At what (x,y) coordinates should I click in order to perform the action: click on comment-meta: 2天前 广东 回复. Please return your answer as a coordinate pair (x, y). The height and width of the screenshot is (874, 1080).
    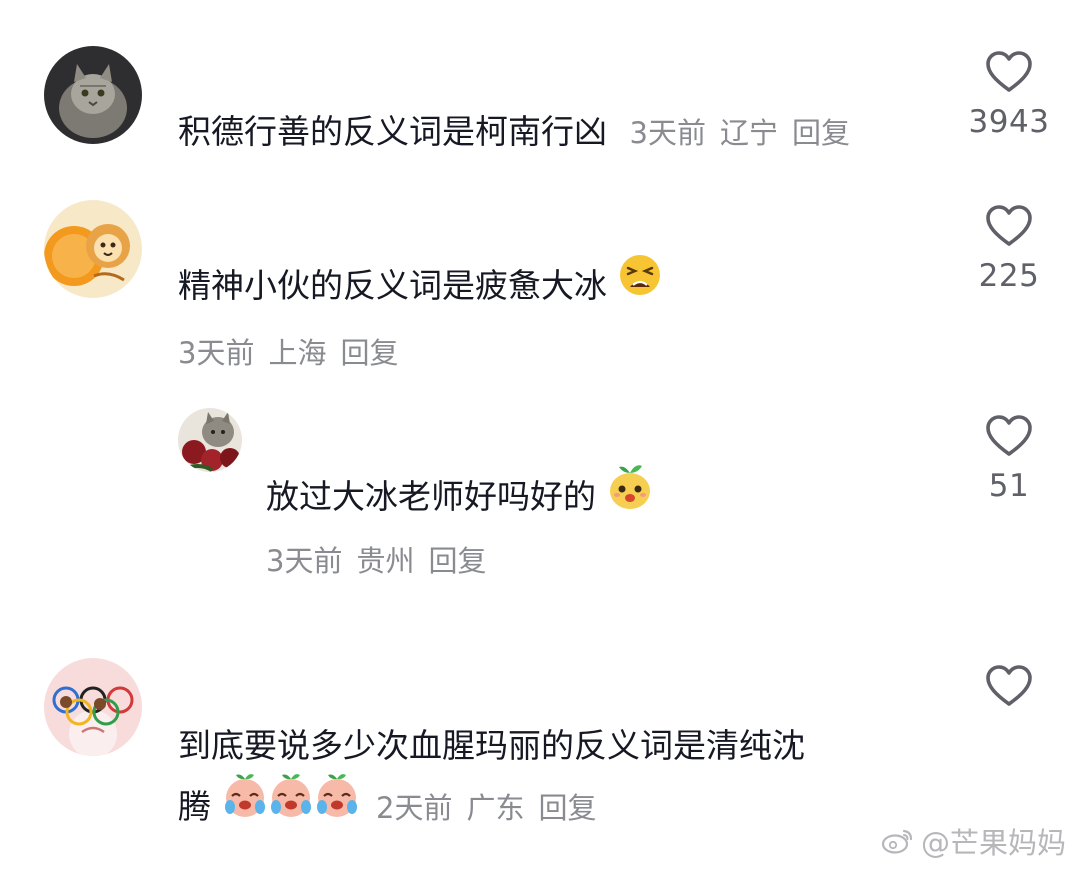
    Looking at the image, I should click on (493, 808).